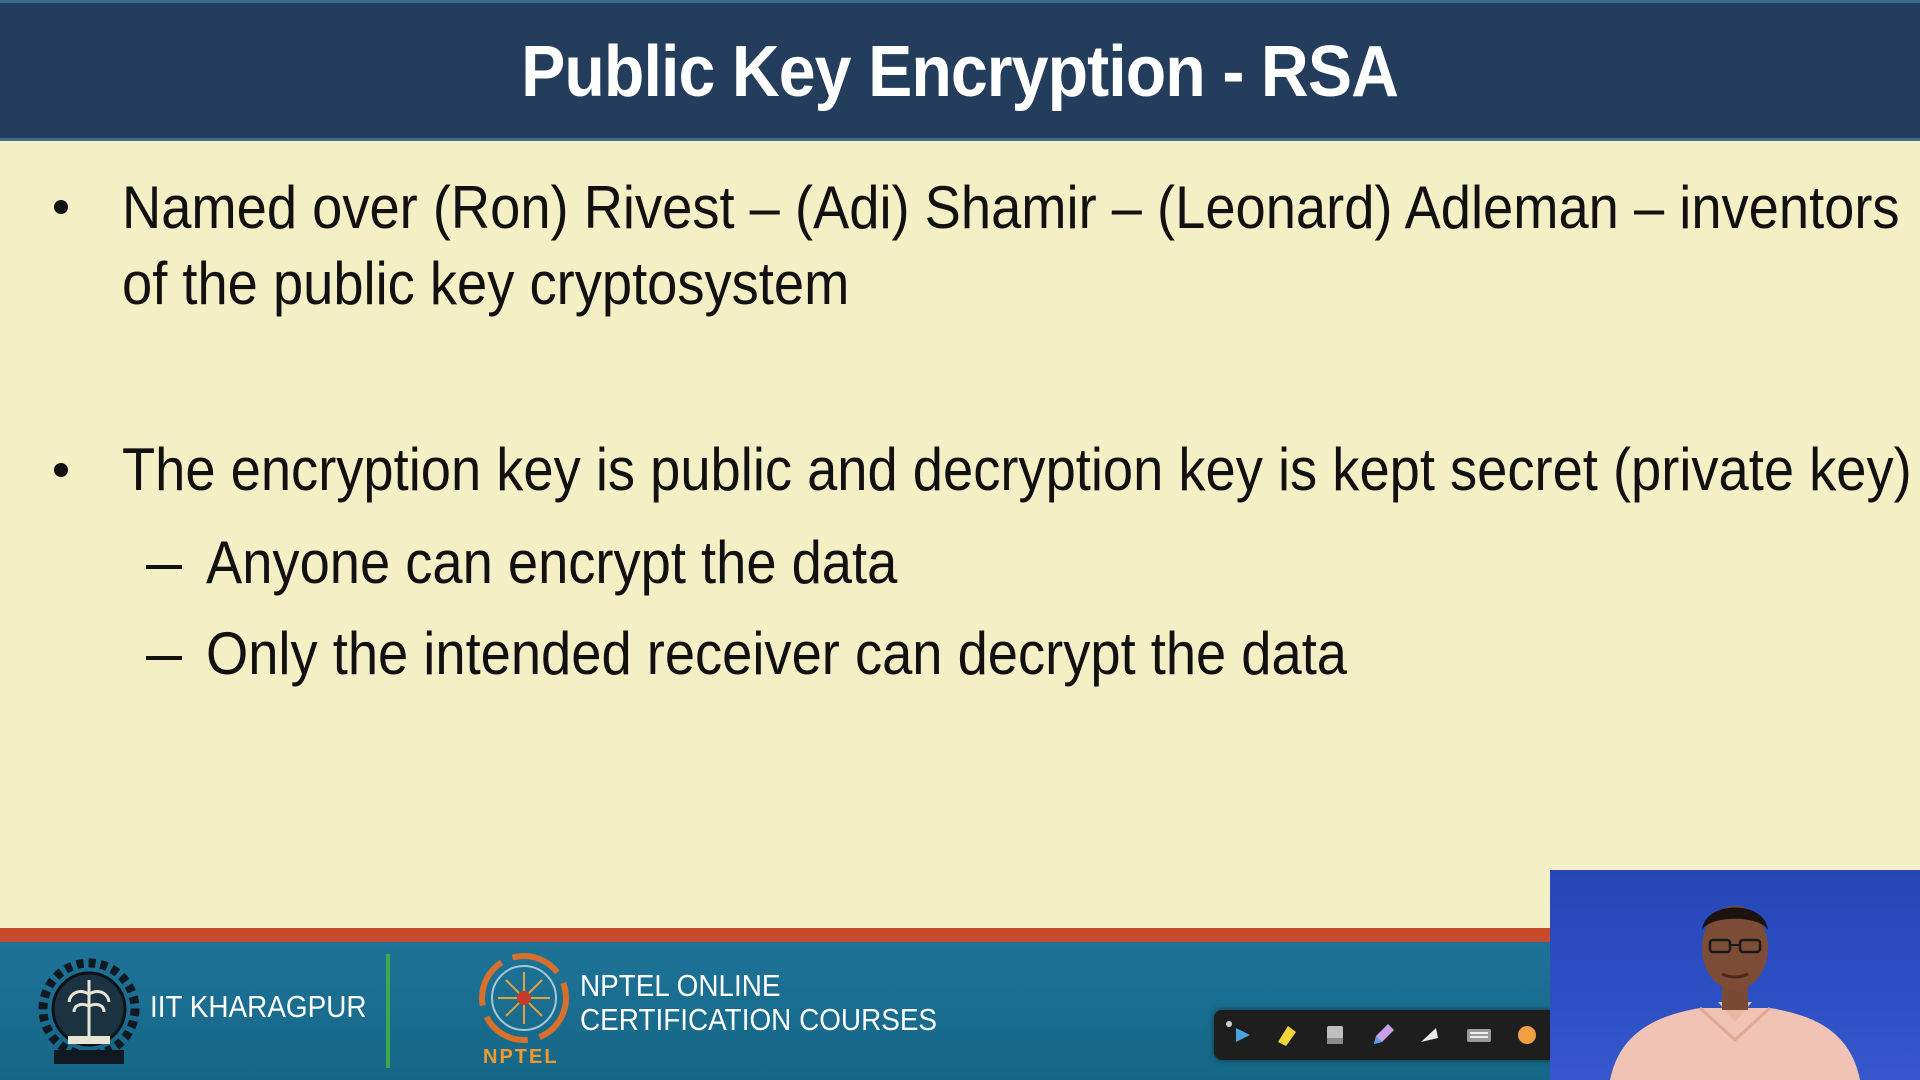  Describe the element at coordinates (1287, 1035) in the screenshot. I see `highlighter-icon` at that location.